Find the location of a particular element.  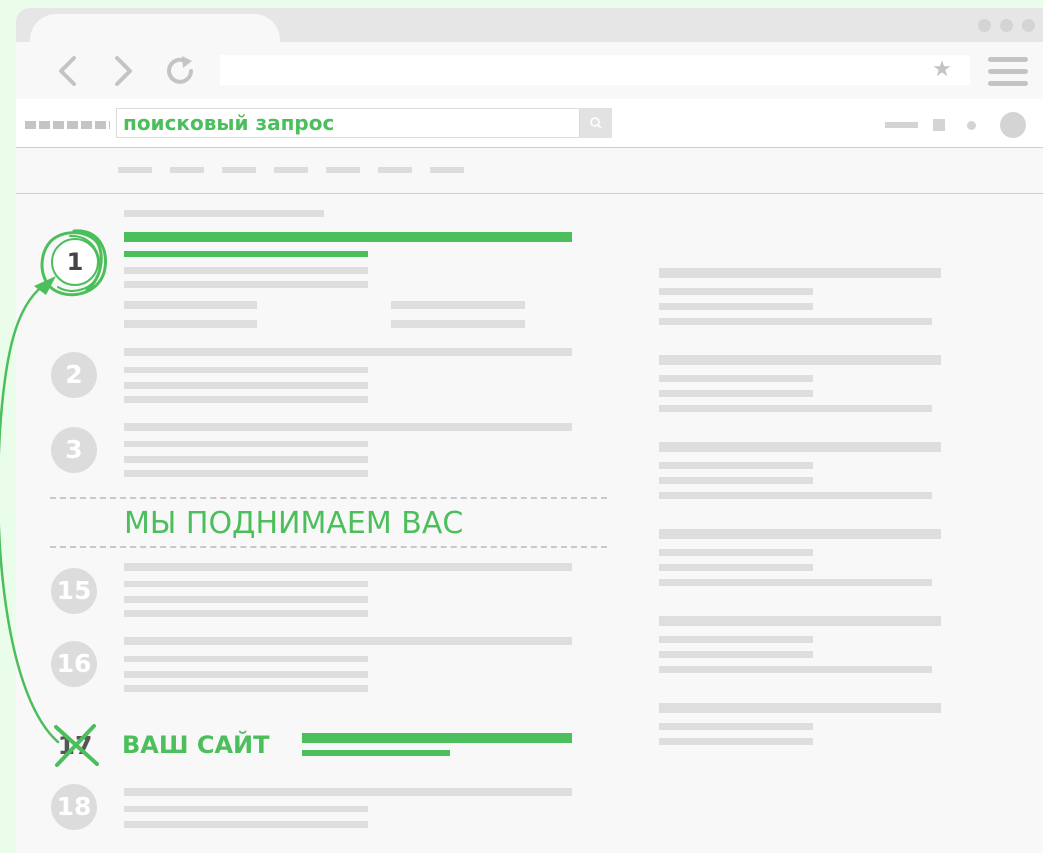

progress-arrow is located at coordinates (30, 512).